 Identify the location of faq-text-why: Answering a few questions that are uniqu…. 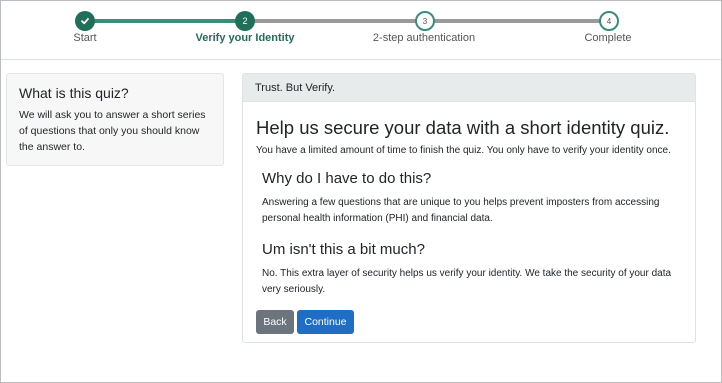
(461, 210).